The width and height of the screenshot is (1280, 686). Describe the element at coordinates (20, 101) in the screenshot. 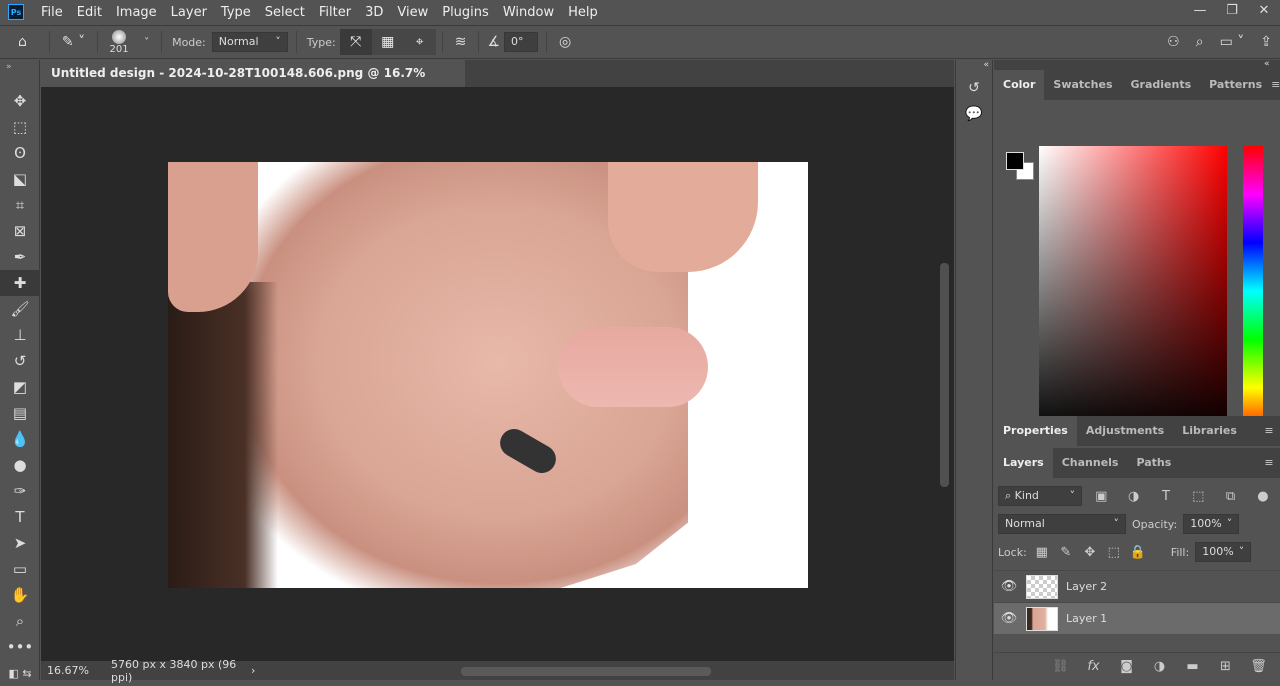

I see `move-tool: ✥` at that location.